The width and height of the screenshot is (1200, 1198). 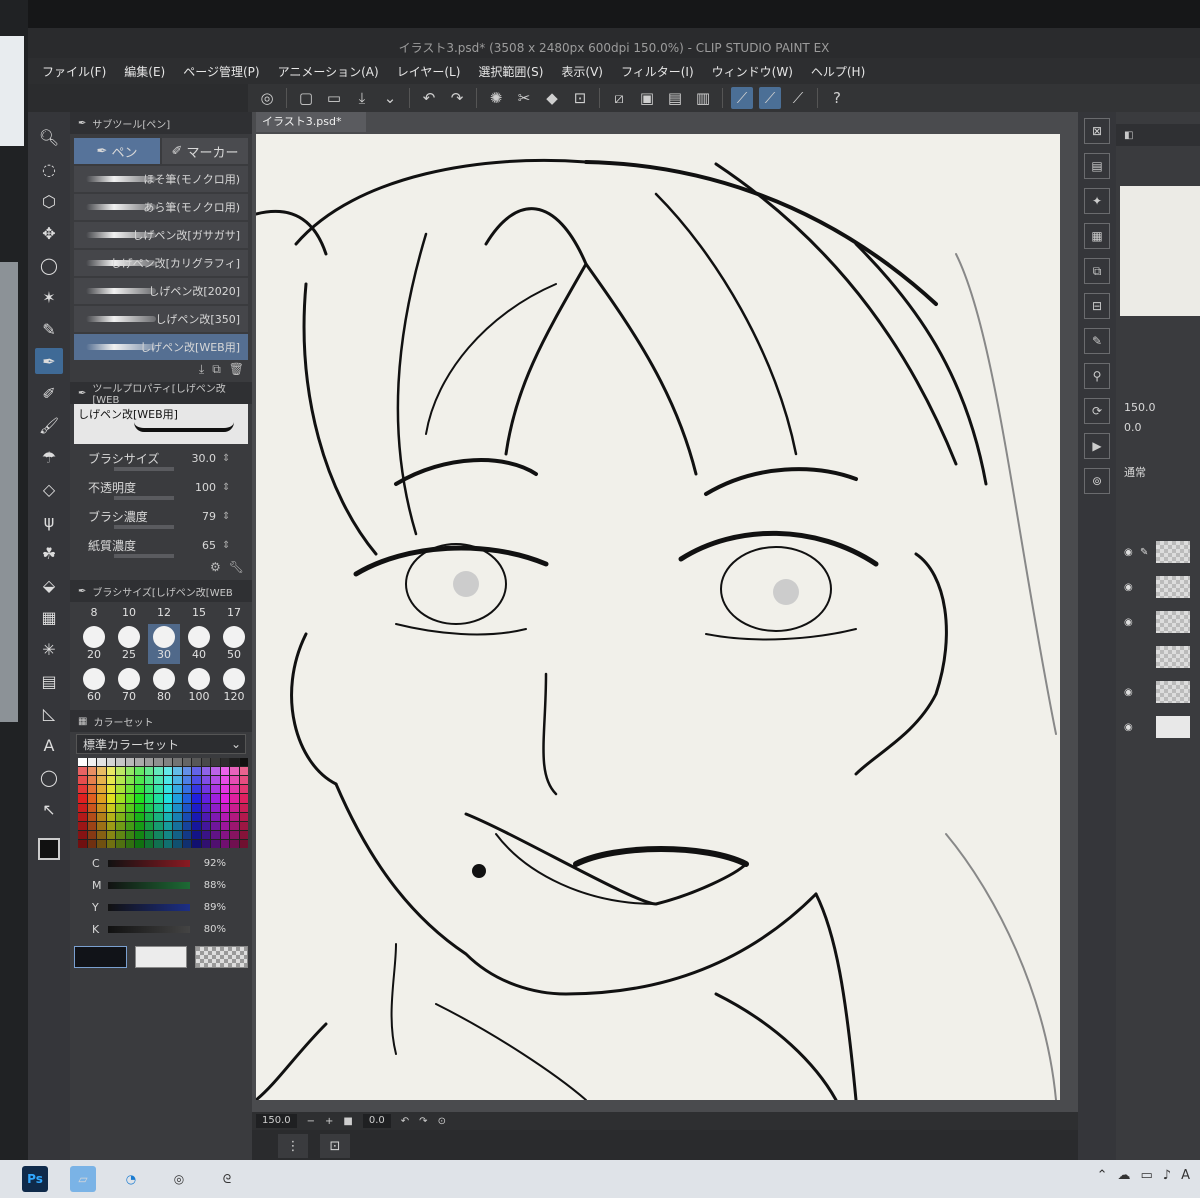 What do you see at coordinates (267, 98) in the screenshot?
I see `clip-studio-icon: ◎` at bounding box center [267, 98].